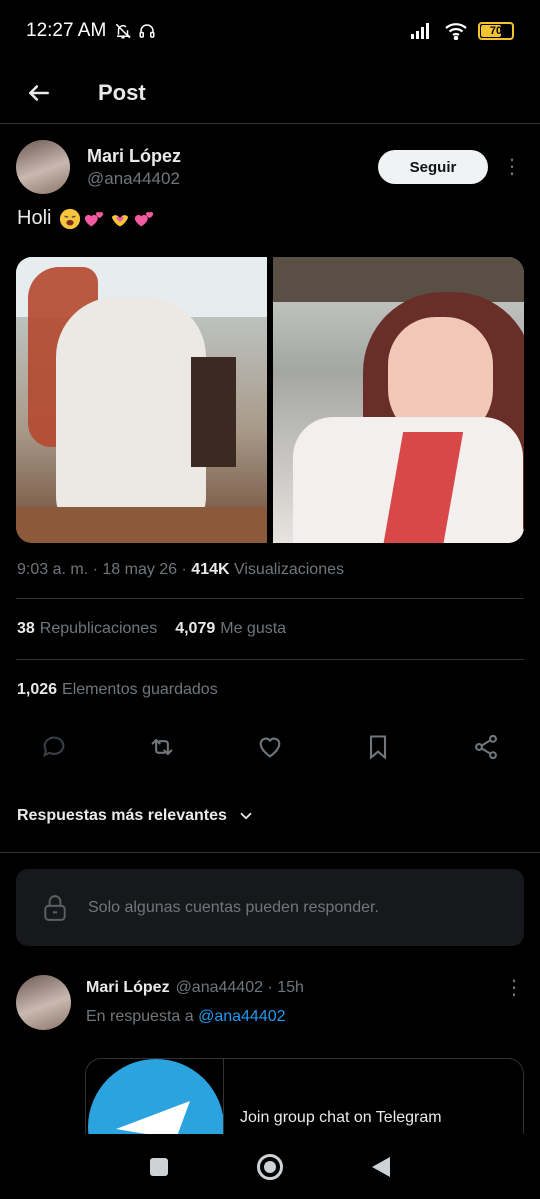  Describe the element at coordinates (456, 31) in the screenshot. I see `wifi-icon` at that location.